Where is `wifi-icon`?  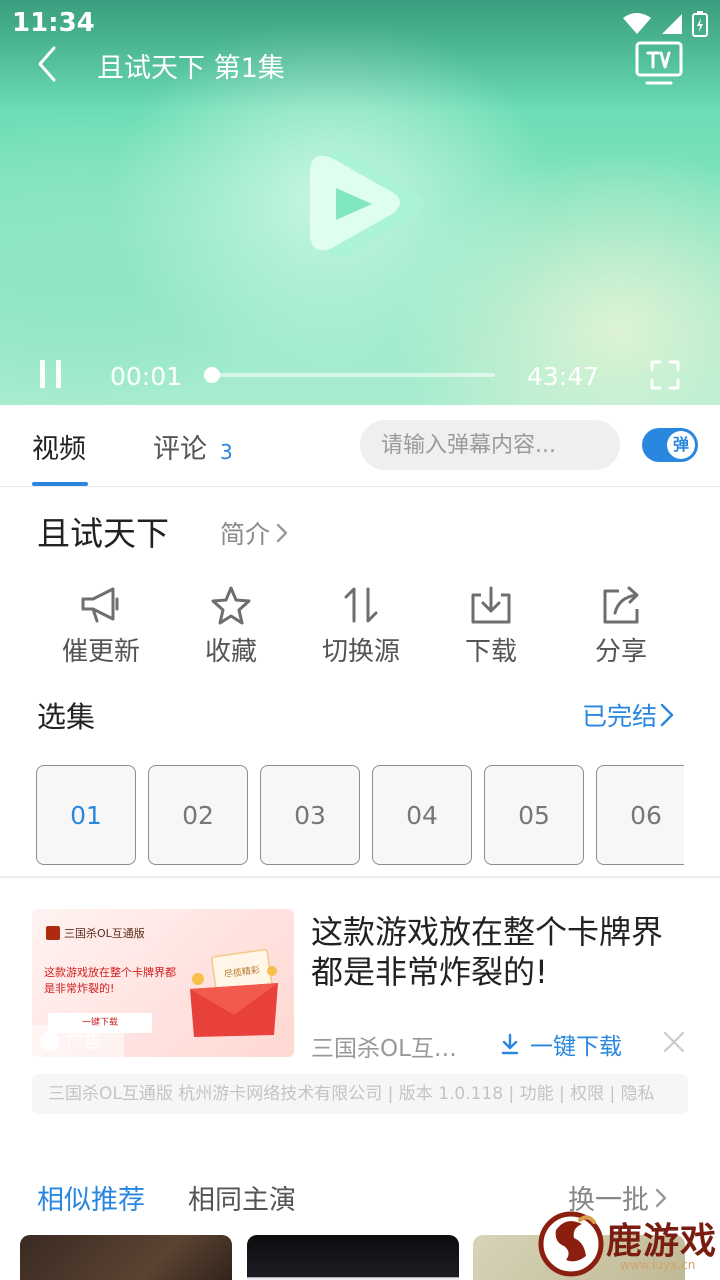
wifi-icon is located at coordinates (637, 23).